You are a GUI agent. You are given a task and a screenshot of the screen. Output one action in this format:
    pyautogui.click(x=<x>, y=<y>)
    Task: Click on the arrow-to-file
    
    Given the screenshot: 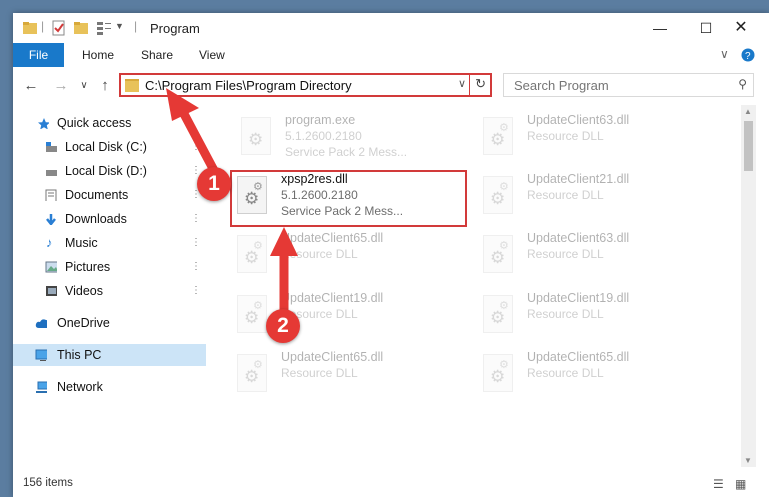 What is the action you would take?
    pyautogui.click(x=284, y=271)
    